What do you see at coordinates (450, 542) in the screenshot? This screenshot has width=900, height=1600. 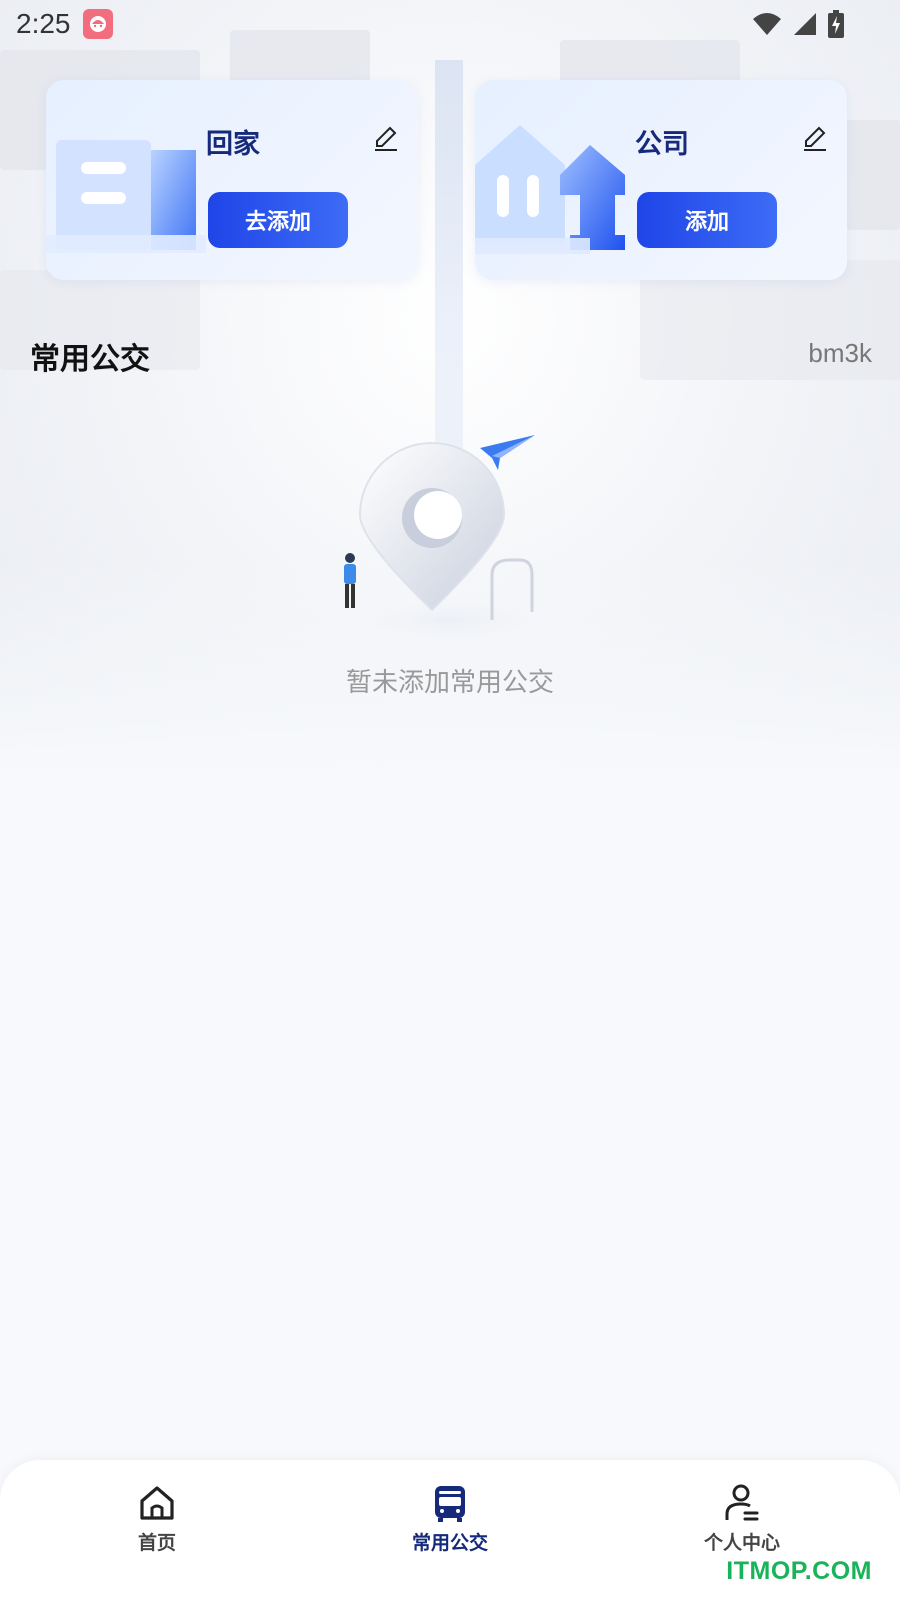 I see `empty-location-pin-icon` at bounding box center [450, 542].